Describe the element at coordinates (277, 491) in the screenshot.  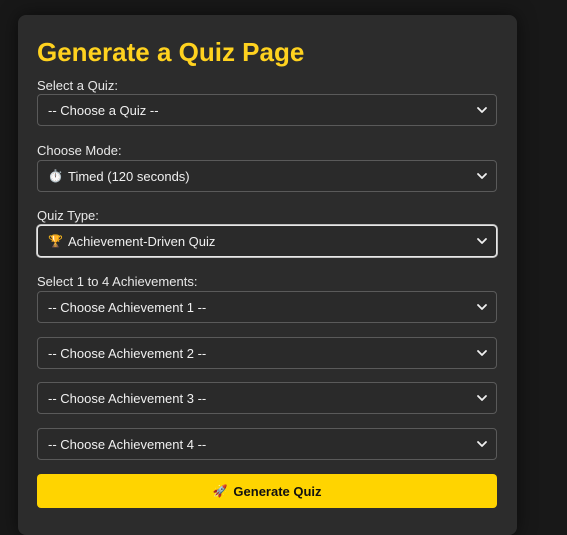
I see `generate-quiz-button-label: Generate Quiz` at that location.